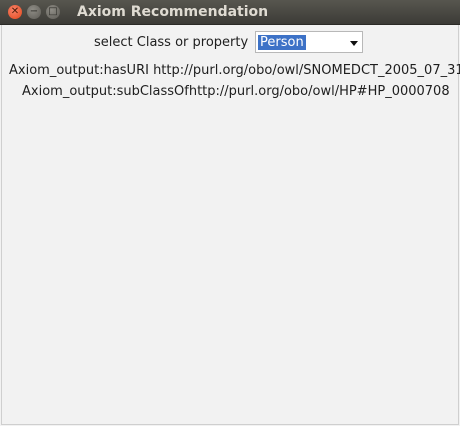 This screenshot has width=460, height=426. Describe the element at coordinates (354, 43) in the screenshot. I see `chevron-down-icon` at that location.